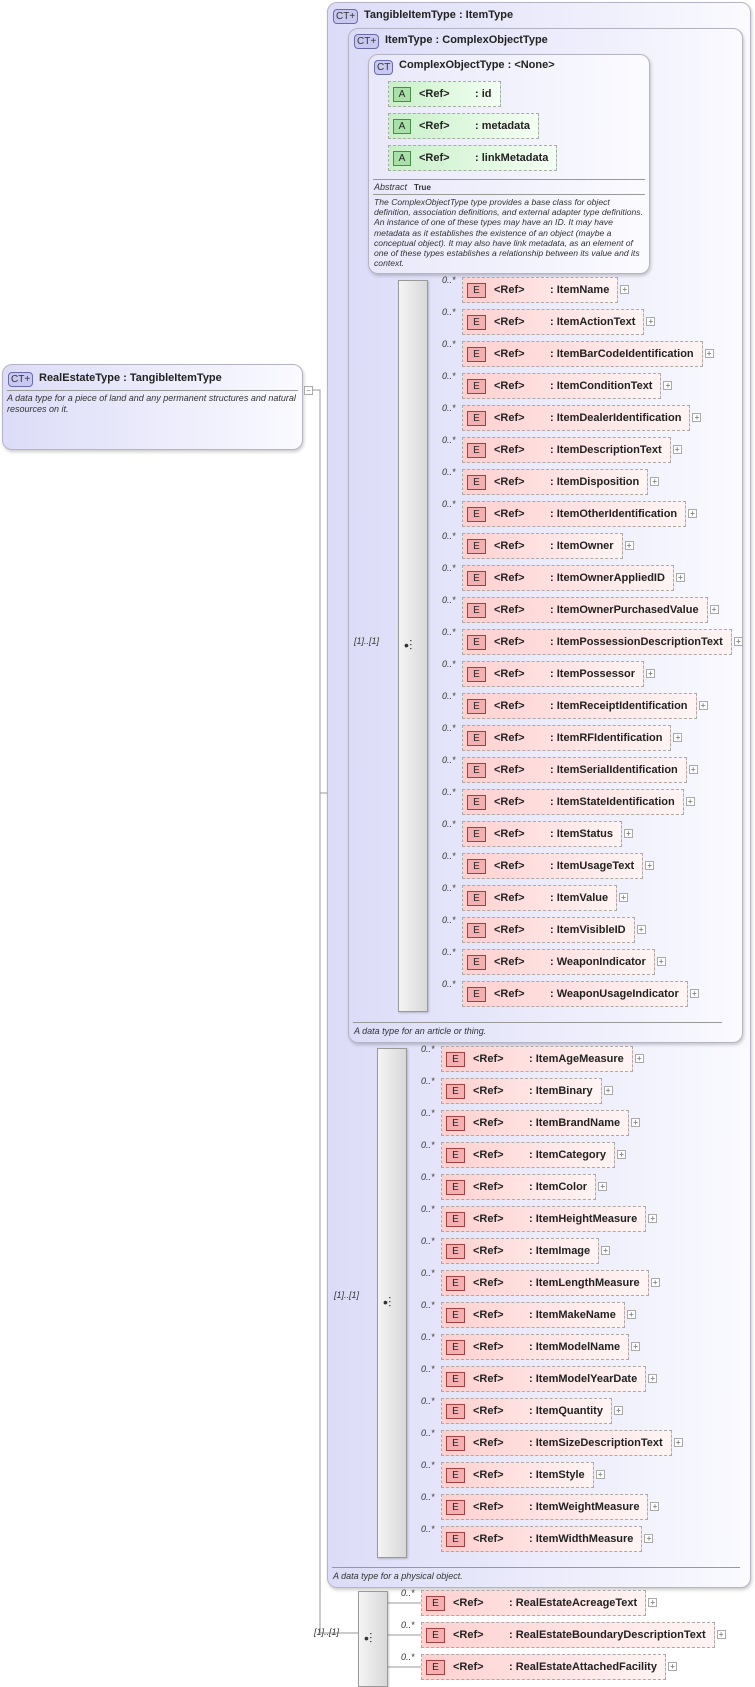 The height and width of the screenshot is (1687, 755). Describe the element at coordinates (538, 1315) in the screenshot. I see `element-itemmakename: E <Ref>: ItemMakeName +` at that location.